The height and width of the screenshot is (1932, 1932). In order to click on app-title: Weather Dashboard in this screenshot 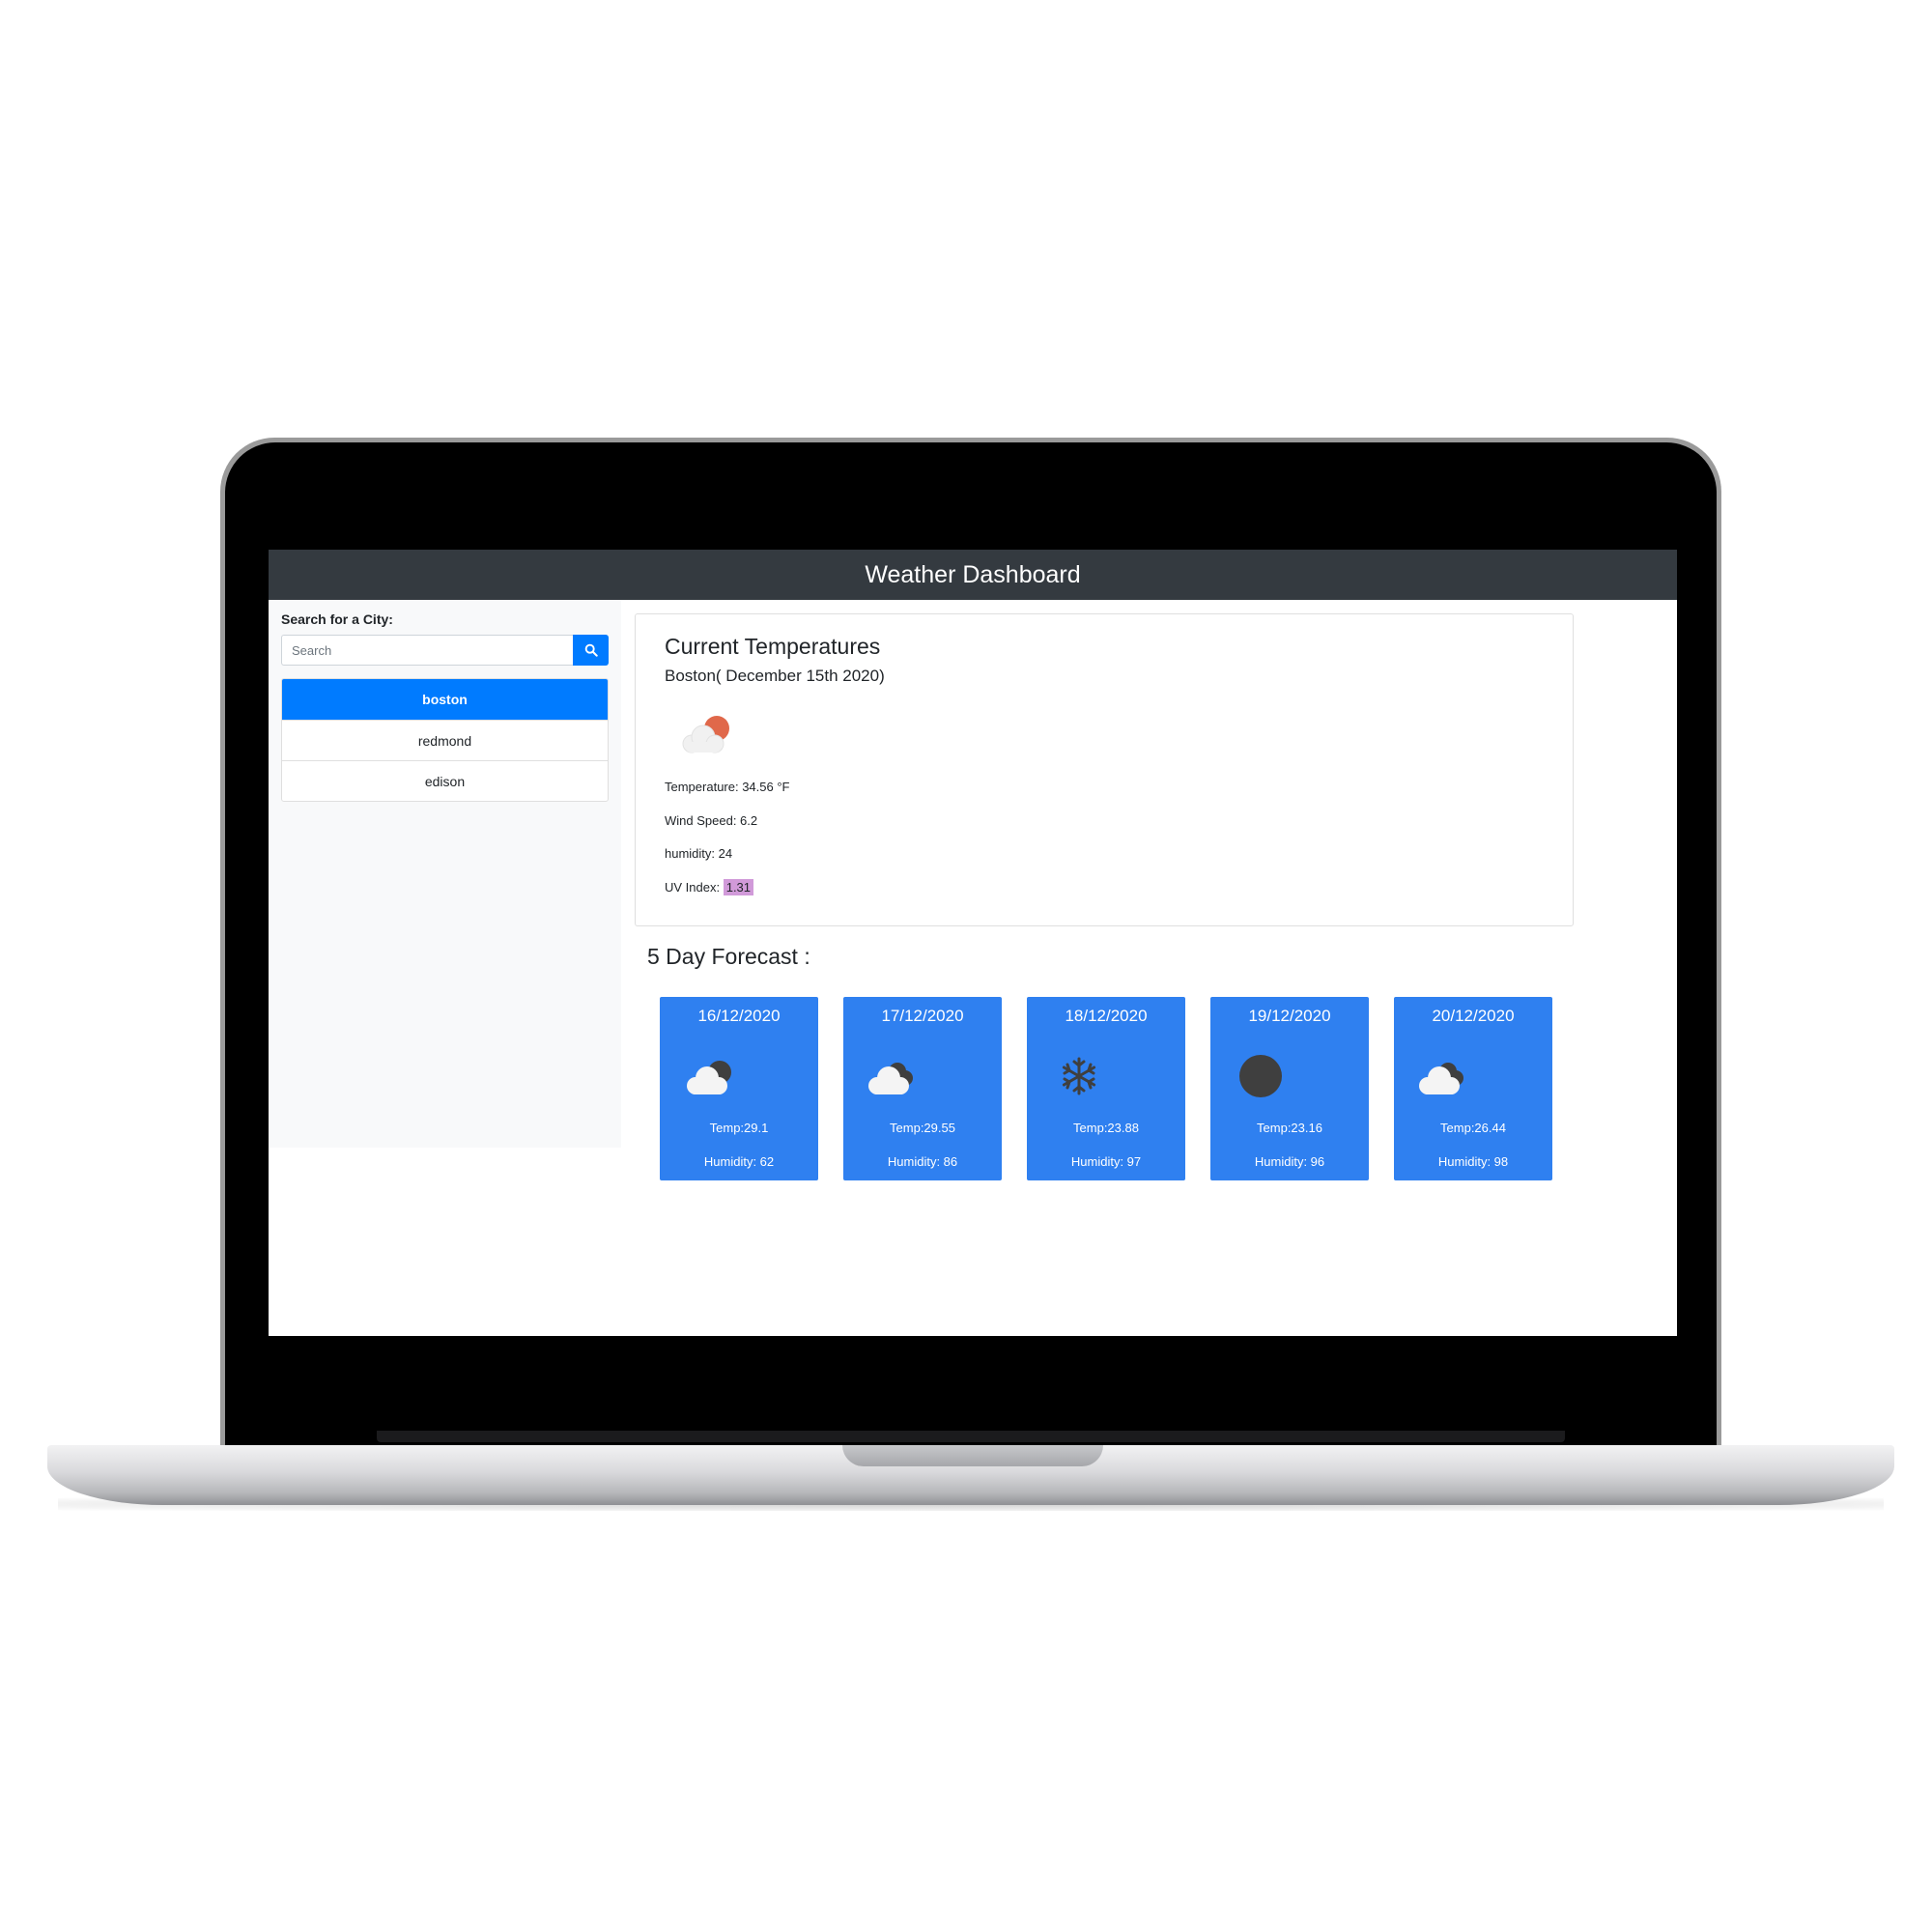, I will do `click(973, 574)`.